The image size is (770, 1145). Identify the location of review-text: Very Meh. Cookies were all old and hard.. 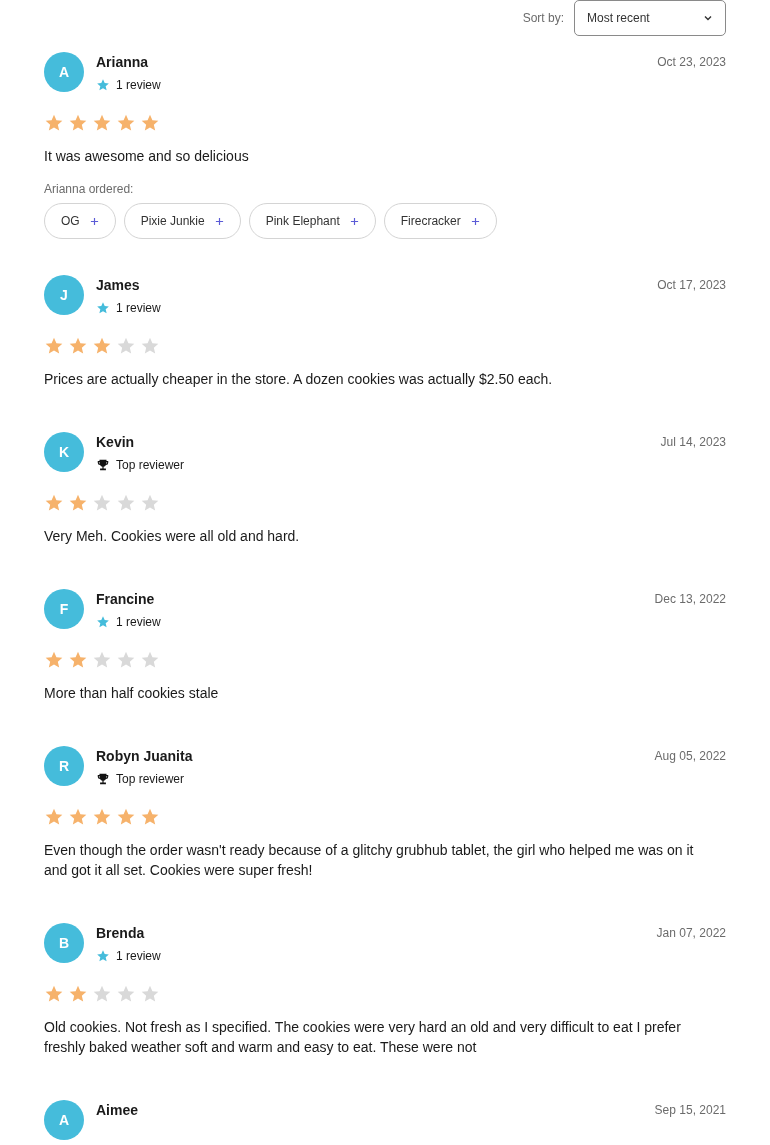
(172, 536).